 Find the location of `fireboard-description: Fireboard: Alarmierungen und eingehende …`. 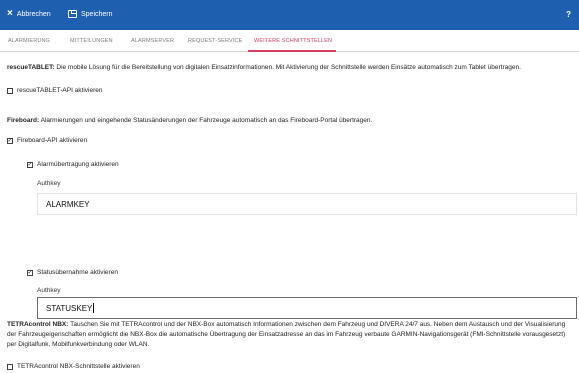

fireboard-description: Fireboard: Alarmierungen und eingehende … is located at coordinates (190, 120).